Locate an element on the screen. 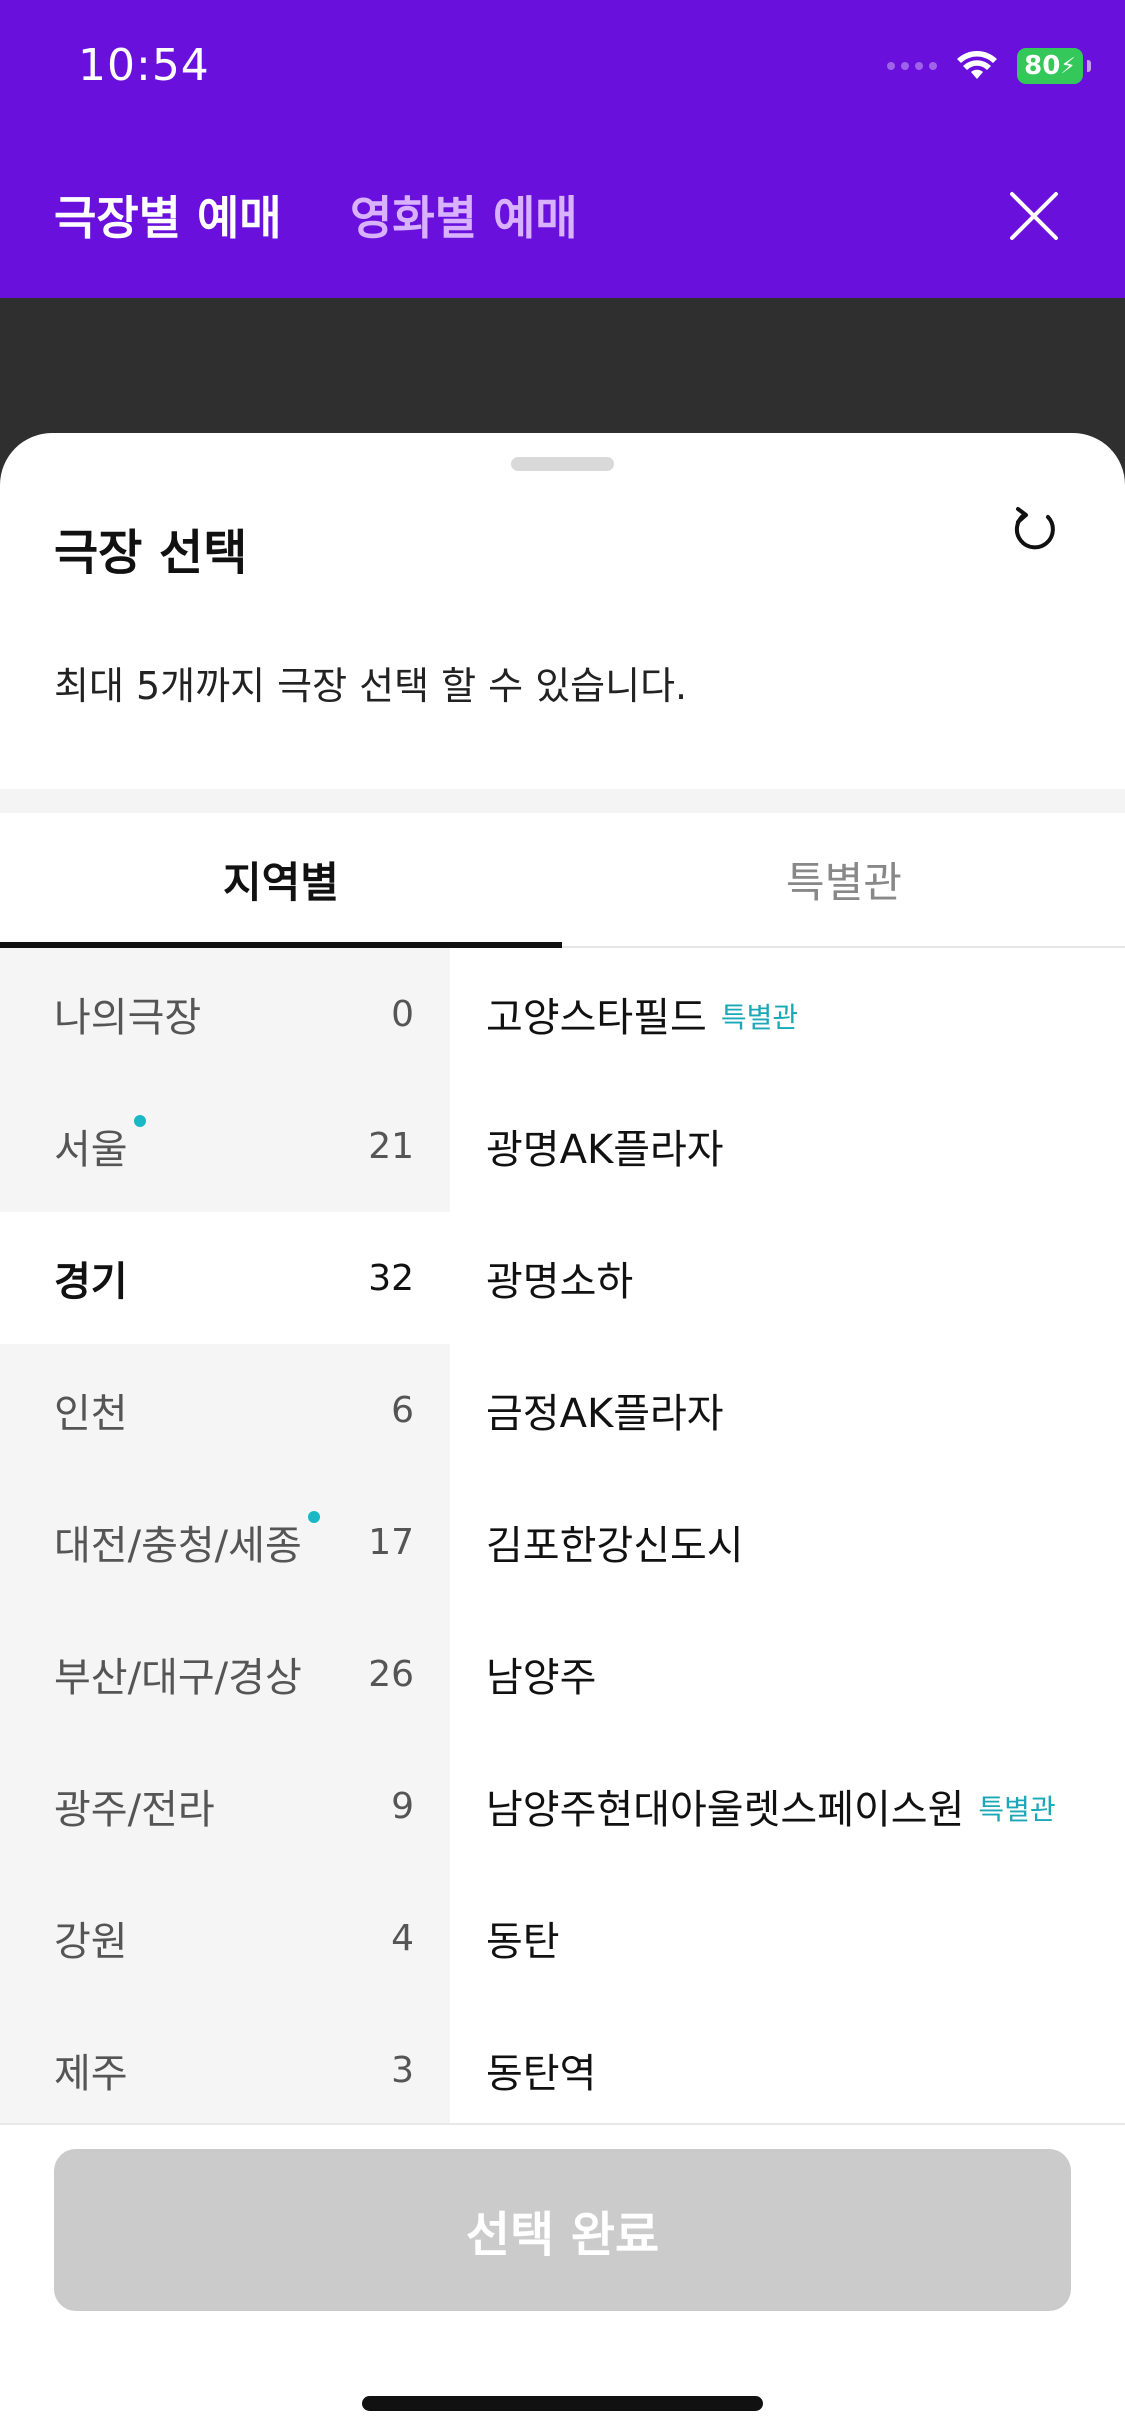  region-item: 나의극장 0 is located at coordinates (225, 1014).